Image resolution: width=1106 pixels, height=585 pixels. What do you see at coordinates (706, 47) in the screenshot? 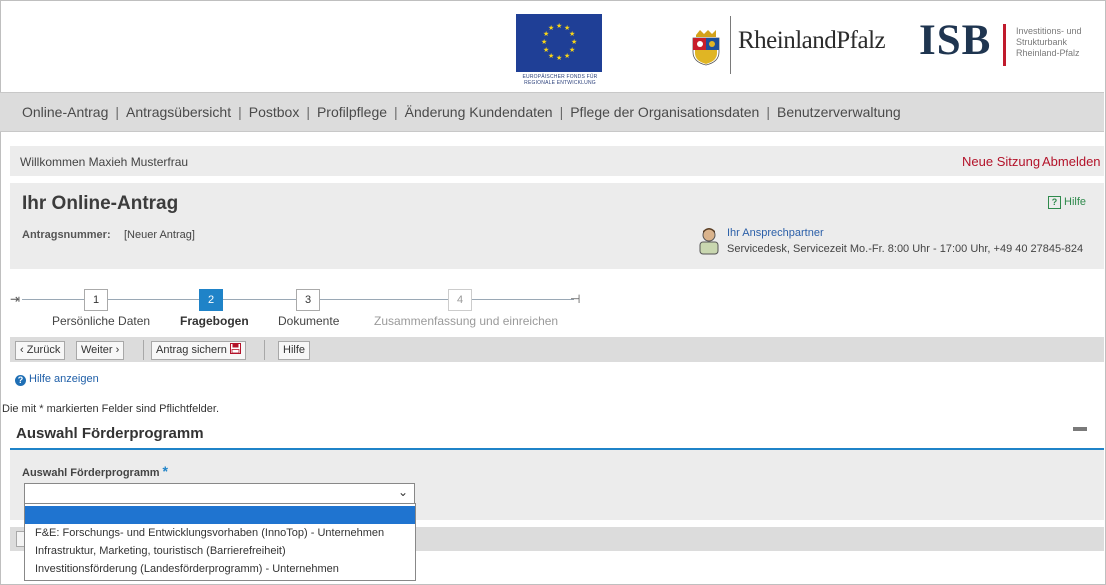
I see `rlp-crest-icon` at bounding box center [706, 47].